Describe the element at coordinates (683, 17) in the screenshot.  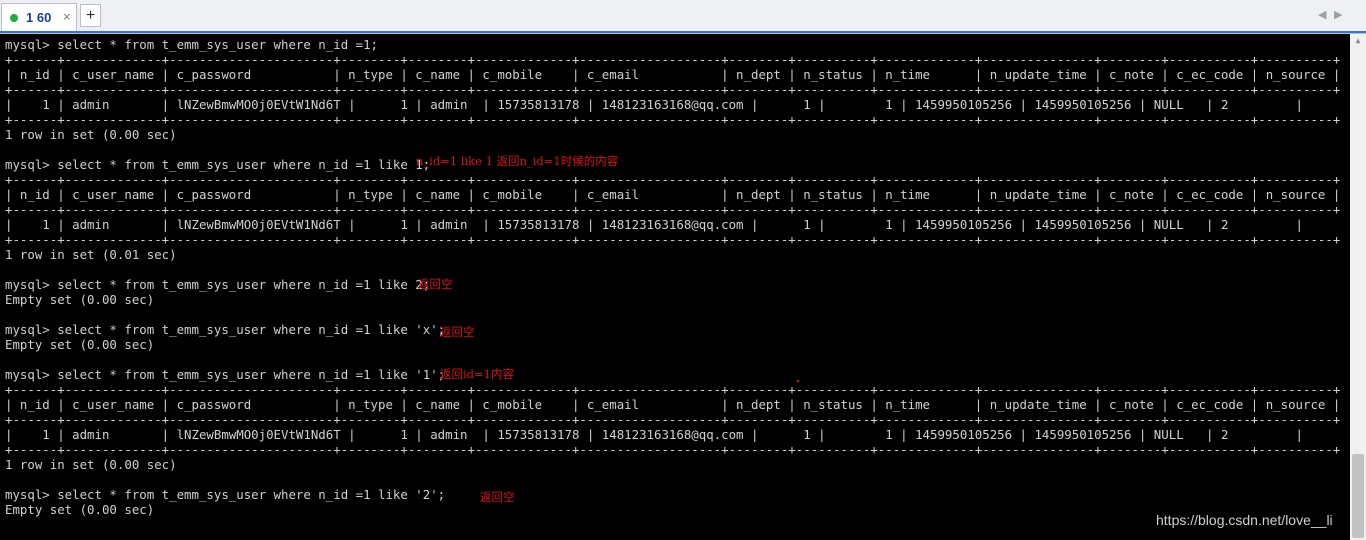
I see `tab-bar: 1 60 × + ◀ ▶` at that location.